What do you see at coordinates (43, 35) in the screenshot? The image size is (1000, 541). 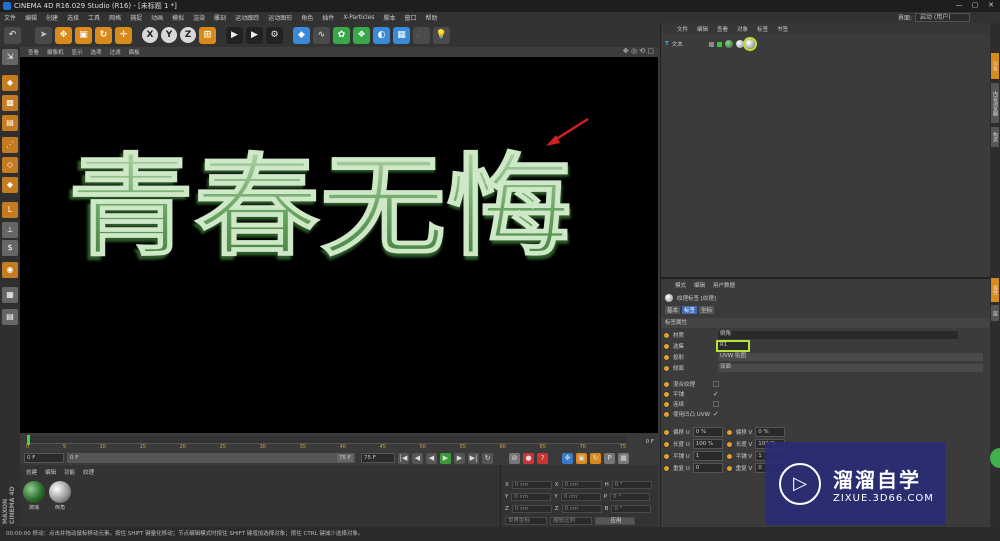 I see `select-arrow-icon: ➤` at bounding box center [43, 35].